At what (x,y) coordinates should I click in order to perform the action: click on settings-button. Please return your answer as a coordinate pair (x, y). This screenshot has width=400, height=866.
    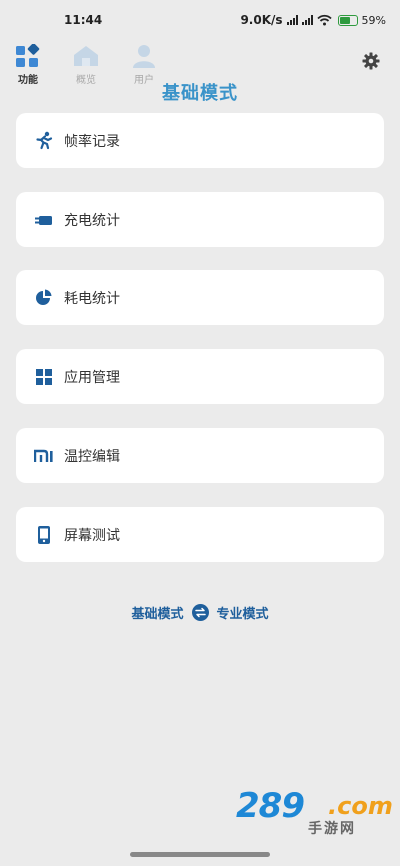
    Looking at the image, I should click on (371, 63).